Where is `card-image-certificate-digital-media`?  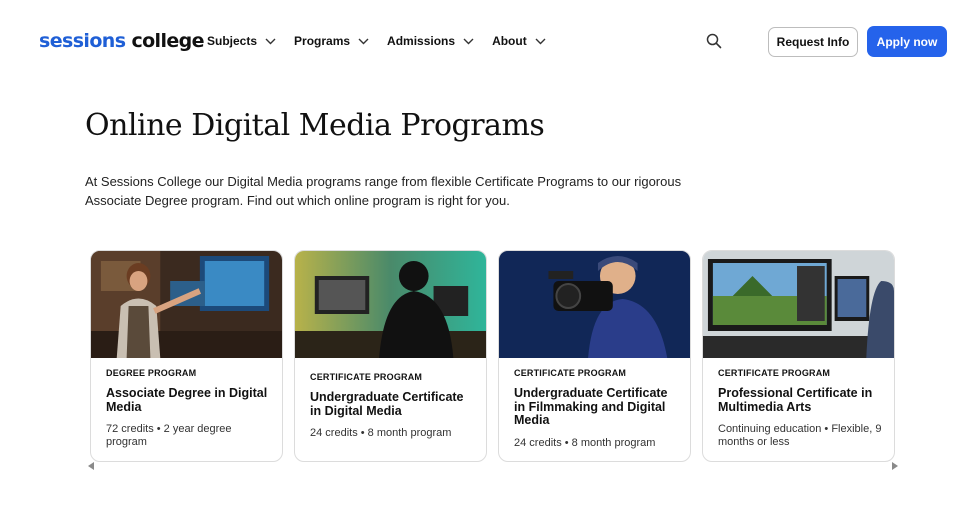
card-image-certificate-digital-media is located at coordinates (390, 304).